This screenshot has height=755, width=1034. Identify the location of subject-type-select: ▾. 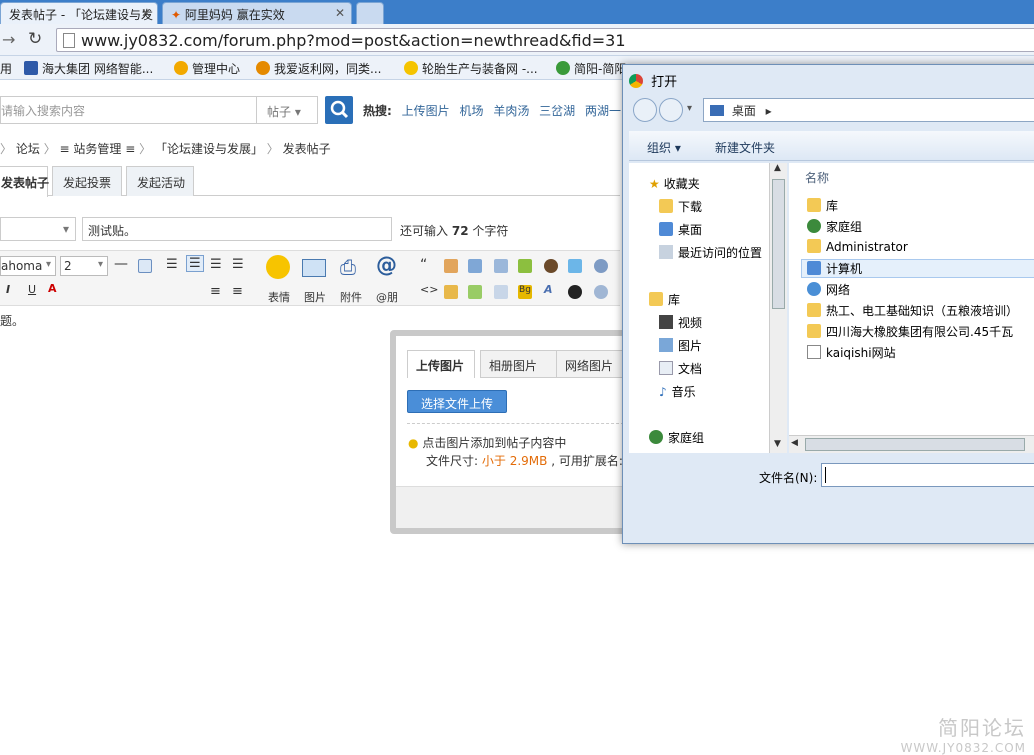
(38, 229).